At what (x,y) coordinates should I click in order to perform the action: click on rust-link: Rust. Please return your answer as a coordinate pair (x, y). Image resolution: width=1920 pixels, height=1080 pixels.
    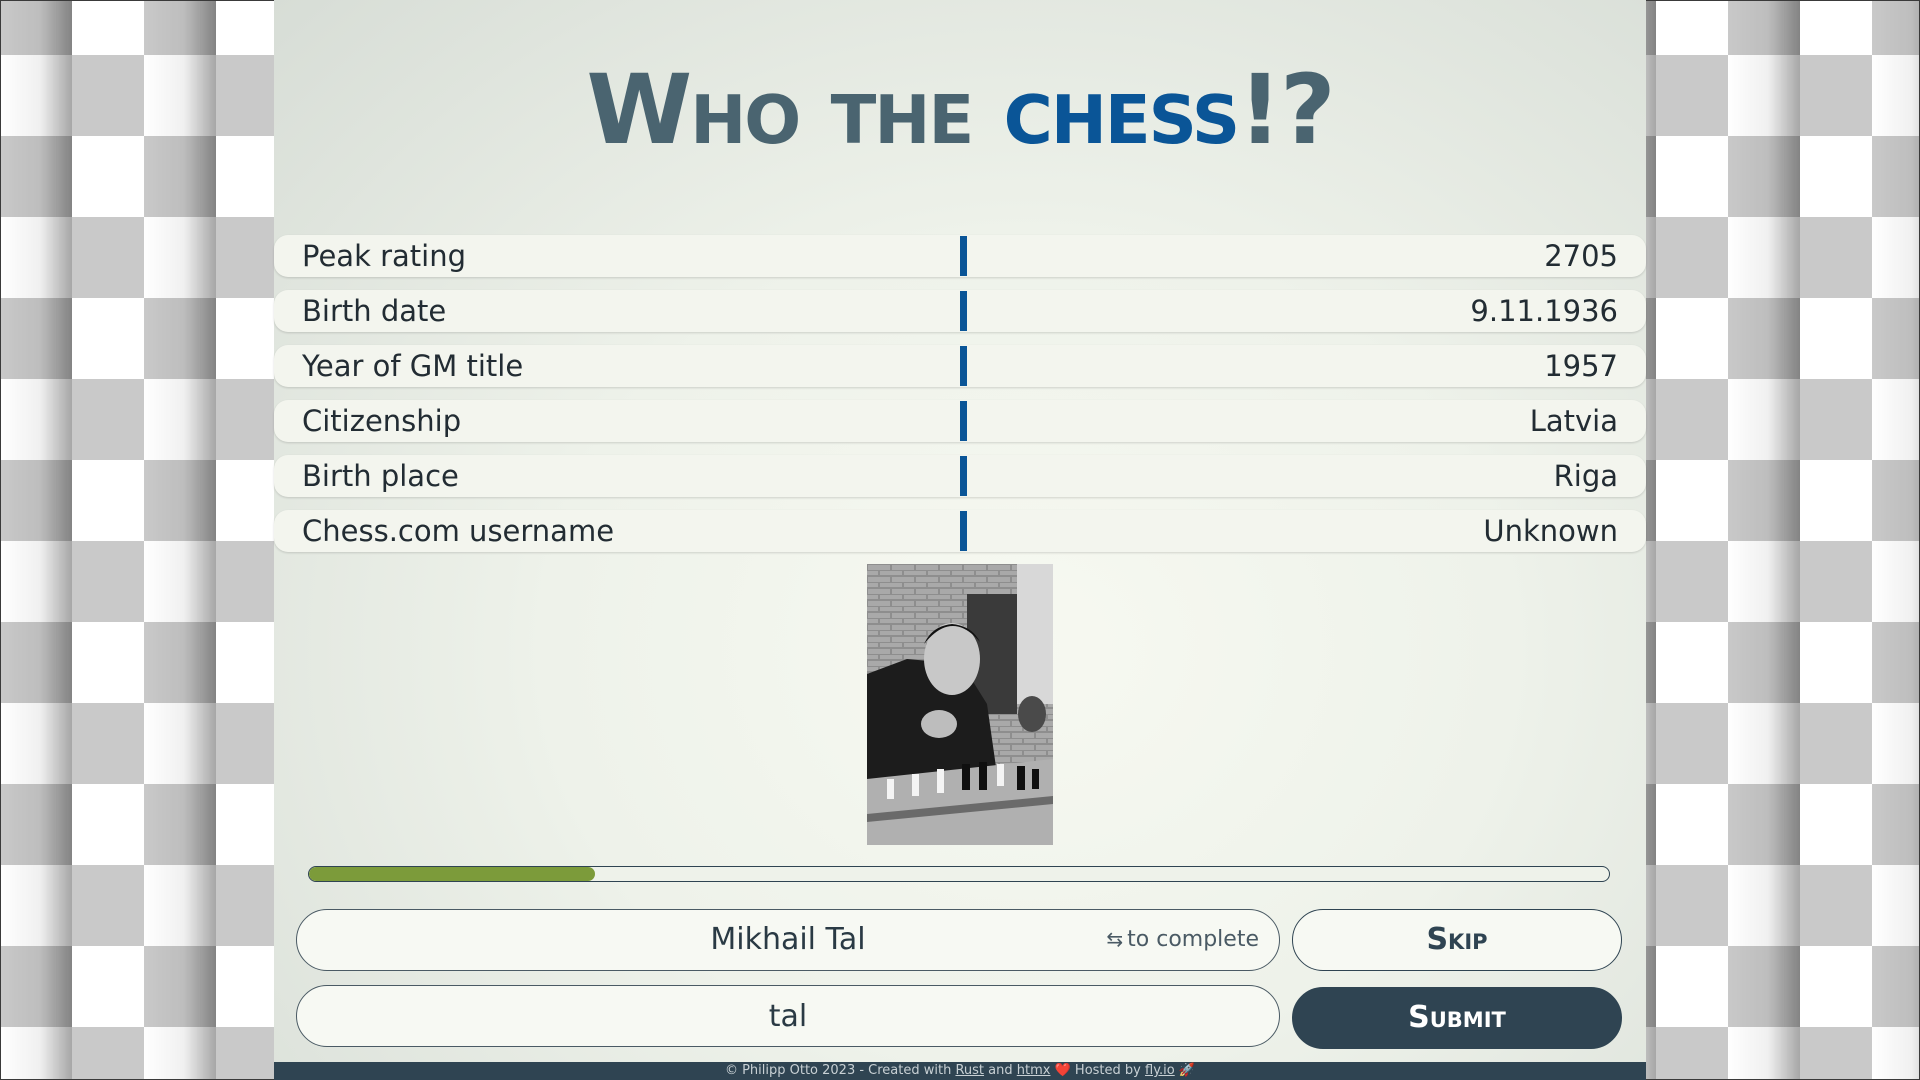
    Looking at the image, I should click on (969, 1070).